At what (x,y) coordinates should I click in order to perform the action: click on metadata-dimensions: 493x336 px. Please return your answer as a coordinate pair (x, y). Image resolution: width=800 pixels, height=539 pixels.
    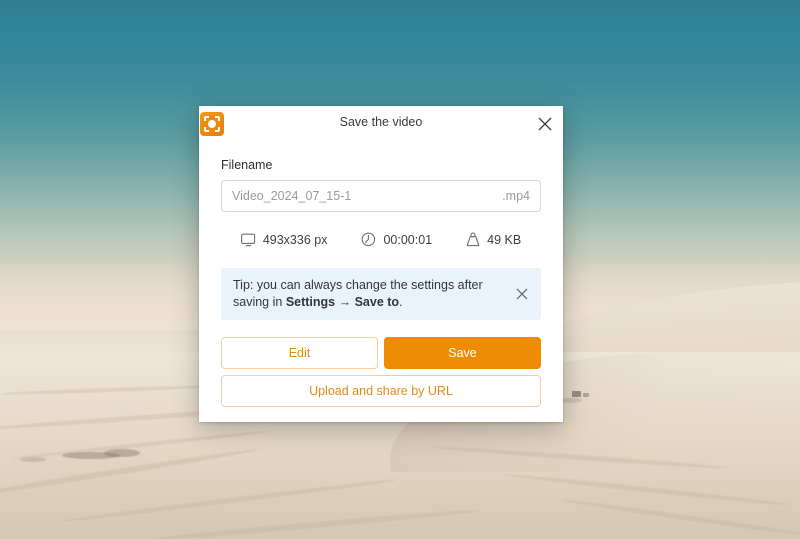
    Looking at the image, I should click on (284, 239).